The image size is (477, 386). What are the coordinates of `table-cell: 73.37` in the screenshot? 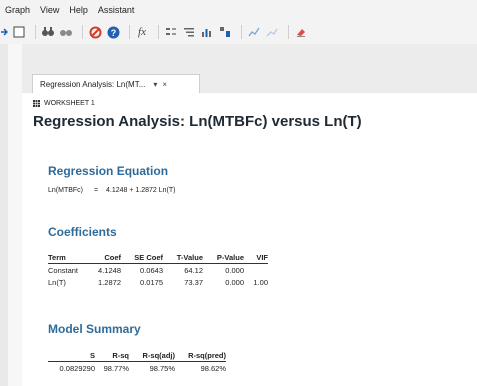 It's located at (193, 282).